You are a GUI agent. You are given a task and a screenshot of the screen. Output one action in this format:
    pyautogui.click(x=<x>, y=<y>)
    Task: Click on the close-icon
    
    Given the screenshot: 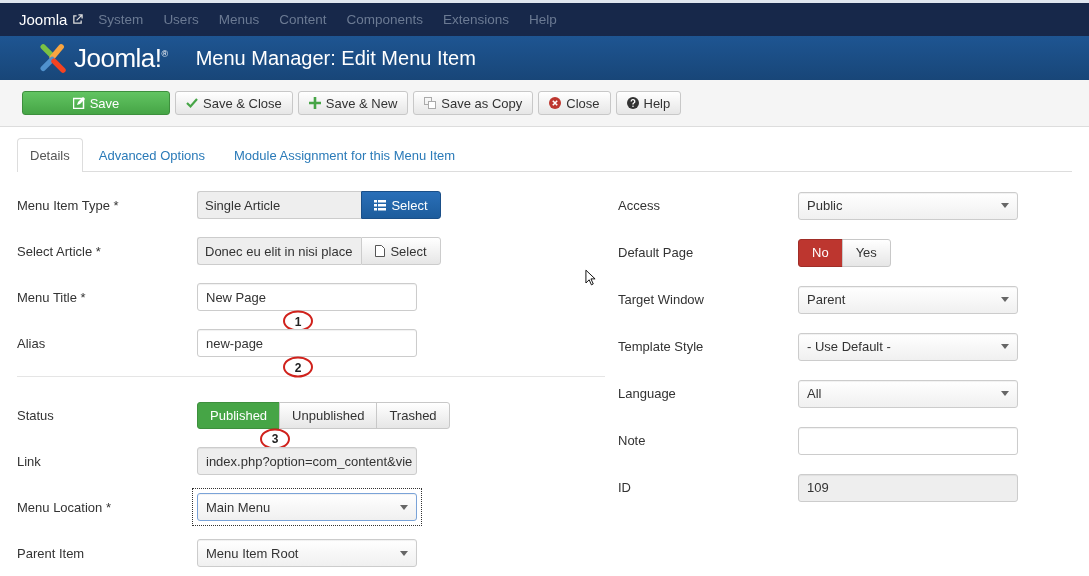 What is the action you would take?
    pyautogui.click(x=555, y=103)
    